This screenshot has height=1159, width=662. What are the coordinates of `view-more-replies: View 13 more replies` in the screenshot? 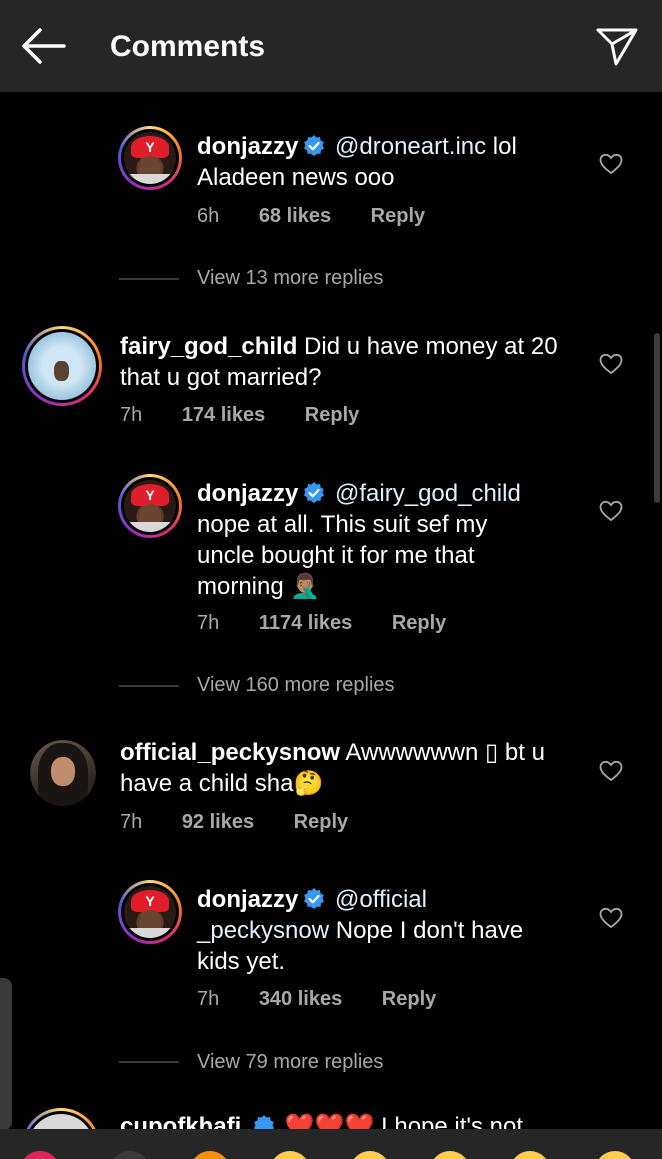 It's located at (290, 278).